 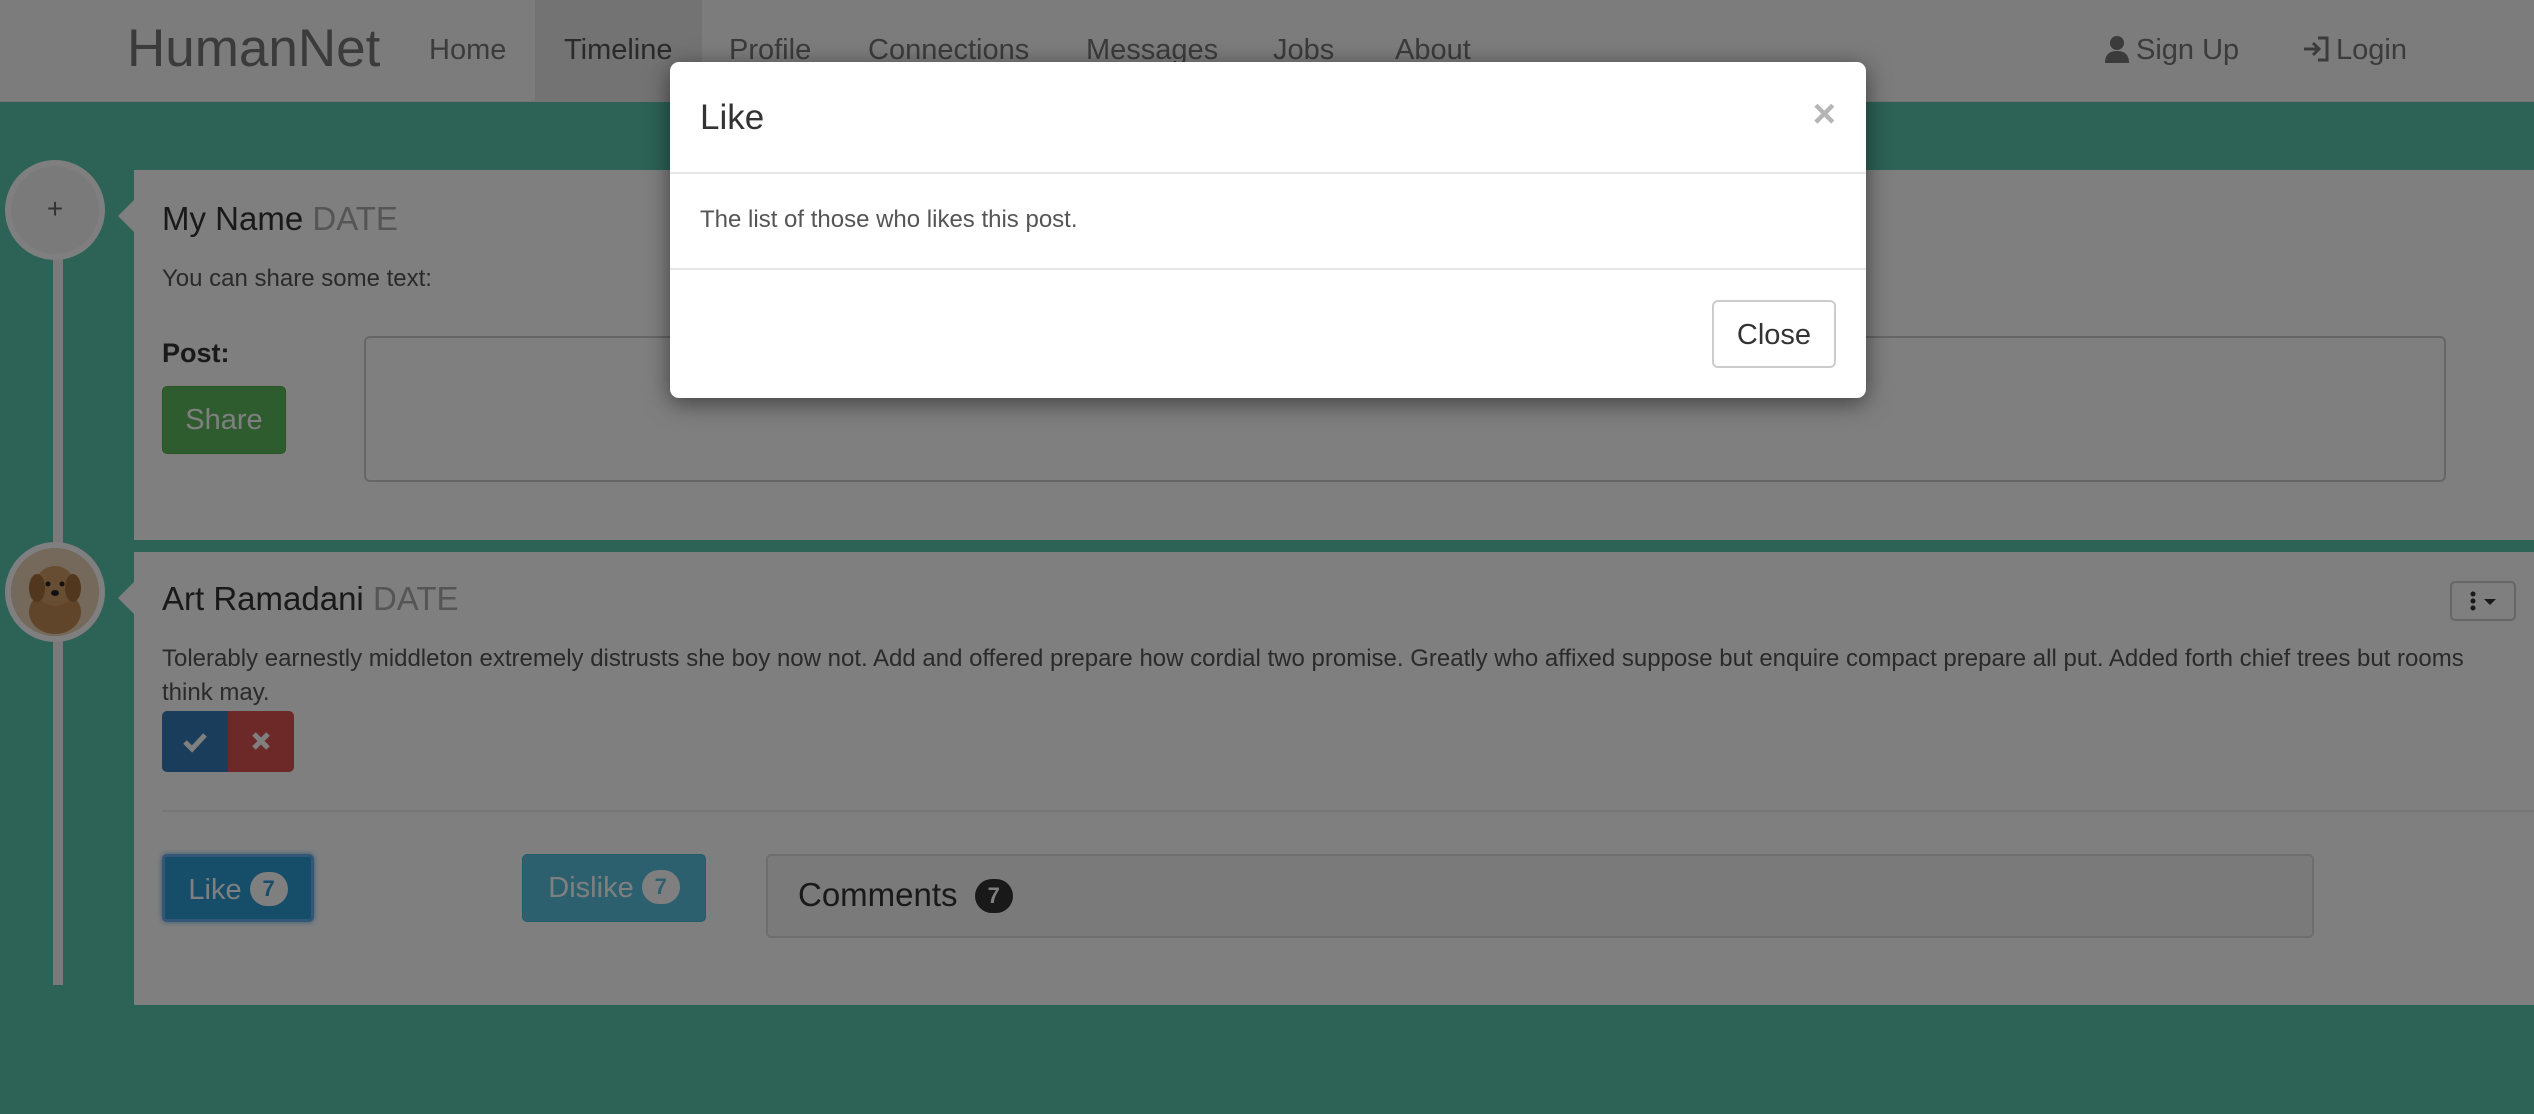 What do you see at coordinates (889, 219) in the screenshot?
I see `modal-body: The list of those who likes this post.` at bounding box center [889, 219].